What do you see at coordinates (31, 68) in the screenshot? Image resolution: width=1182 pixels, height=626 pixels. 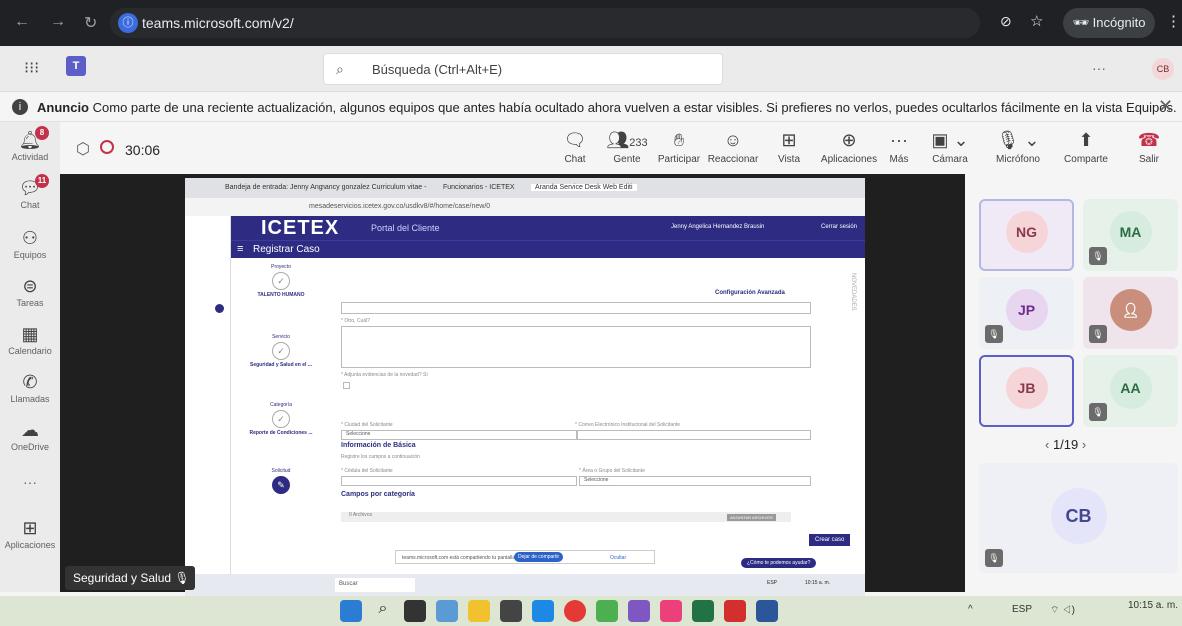 I see `app-launcher-icon: ⁝⁝⁝` at bounding box center [31, 68].